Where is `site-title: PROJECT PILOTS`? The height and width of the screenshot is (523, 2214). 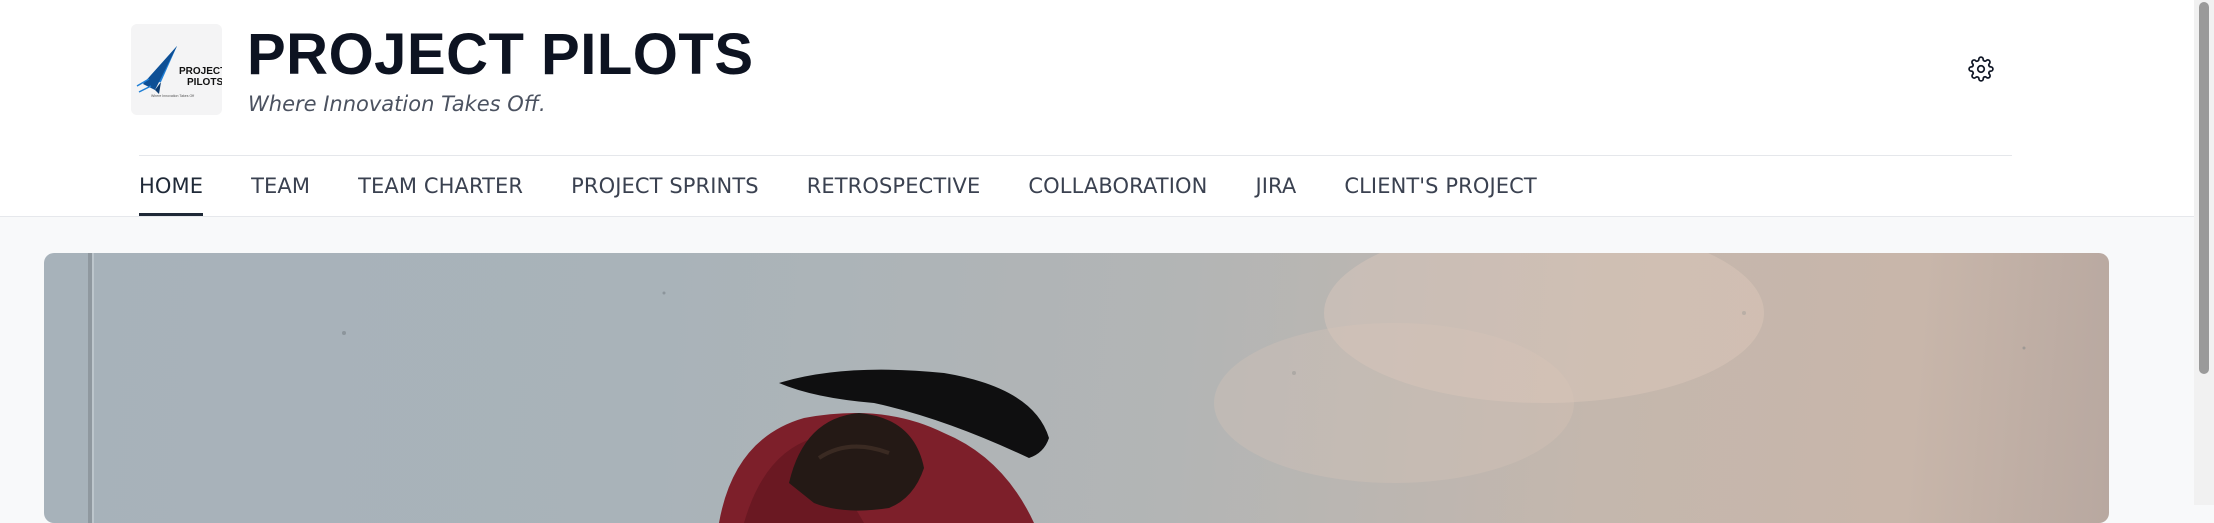 site-title: PROJECT PILOTS is located at coordinates (500, 55).